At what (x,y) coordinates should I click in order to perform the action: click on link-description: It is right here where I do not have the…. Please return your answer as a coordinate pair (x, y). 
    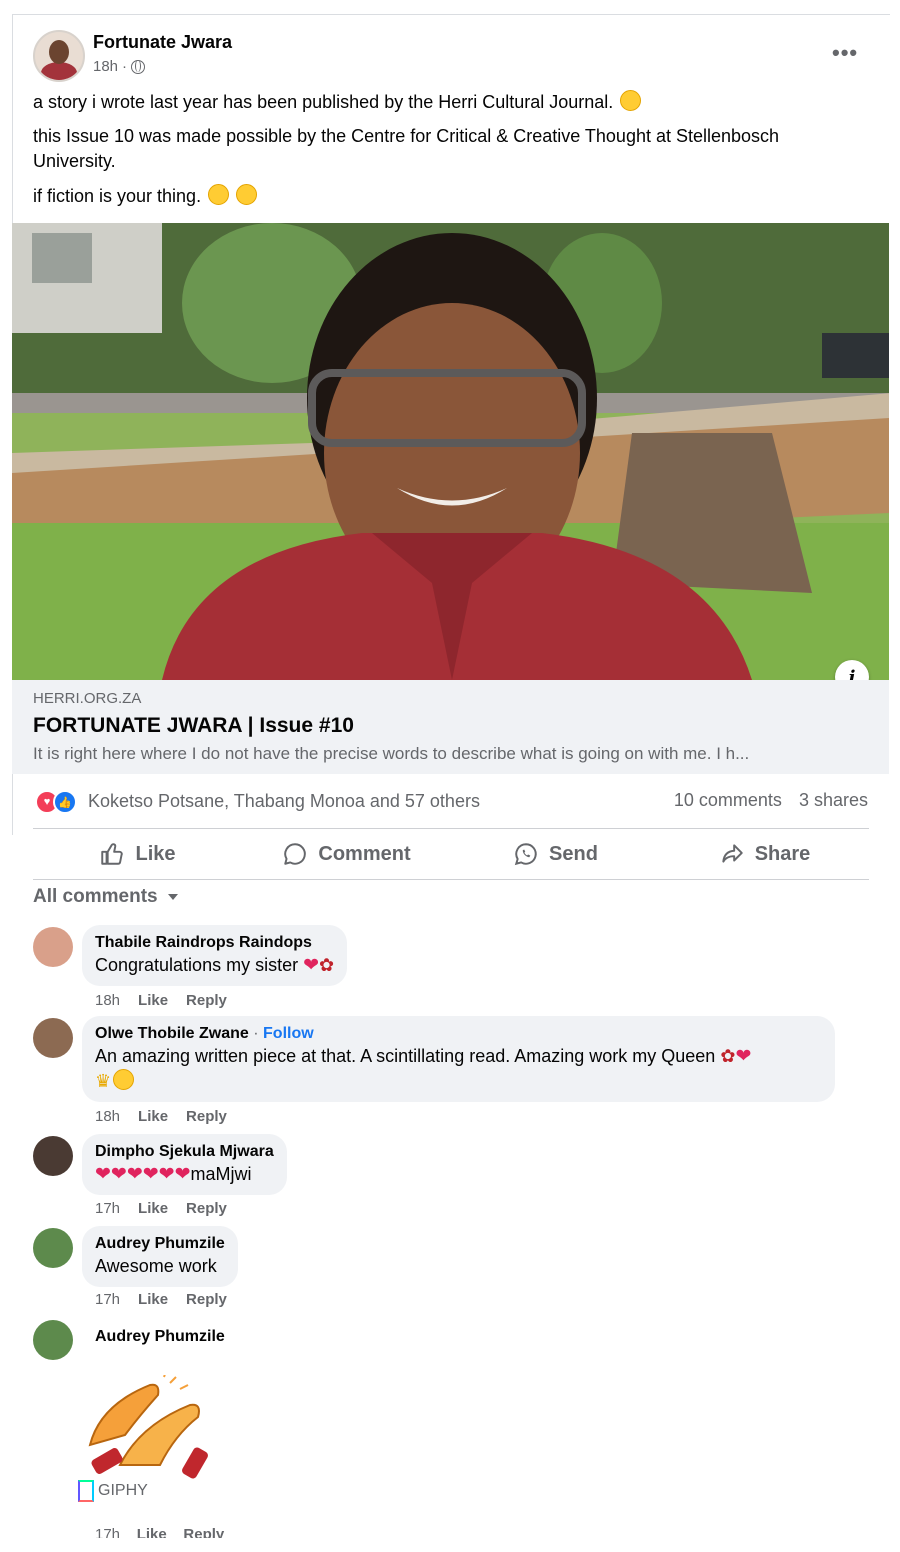
    Looking at the image, I should click on (391, 753).